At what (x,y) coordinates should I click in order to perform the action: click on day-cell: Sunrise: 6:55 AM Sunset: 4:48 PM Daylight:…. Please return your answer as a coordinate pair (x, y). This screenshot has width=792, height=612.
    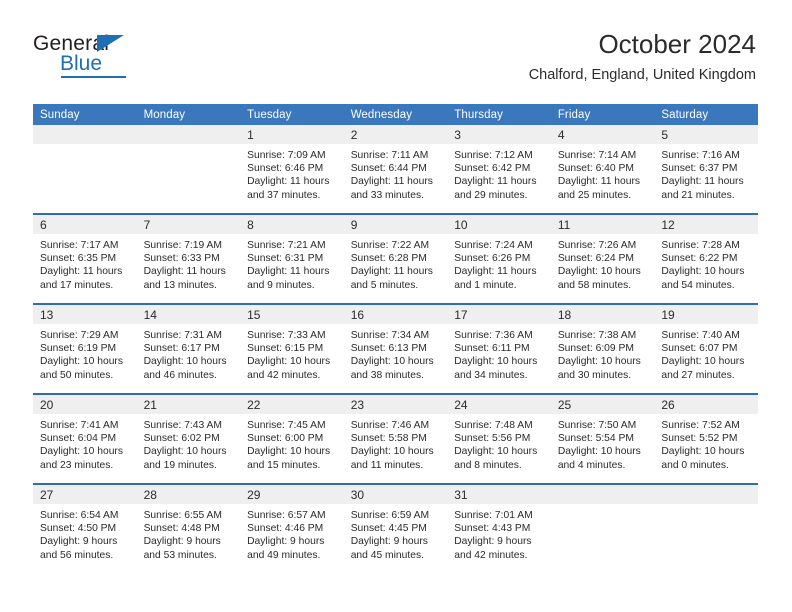
    Looking at the image, I should click on (189, 538).